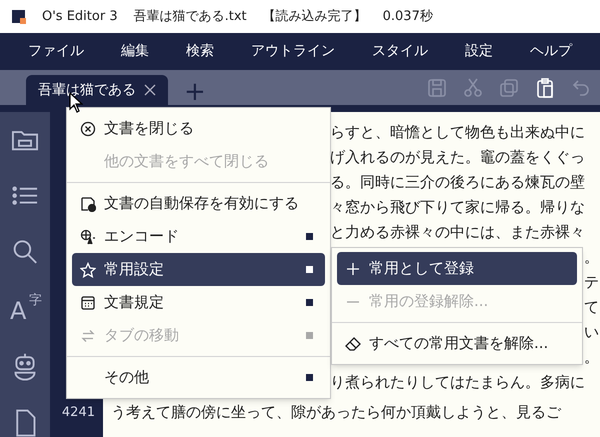 The height and width of the screenshot is (437, 600). What do you see at coordinates (457, 268) in the screenshot?
I see `menu-item: 常用として登録` at bounding box center [457, 268].